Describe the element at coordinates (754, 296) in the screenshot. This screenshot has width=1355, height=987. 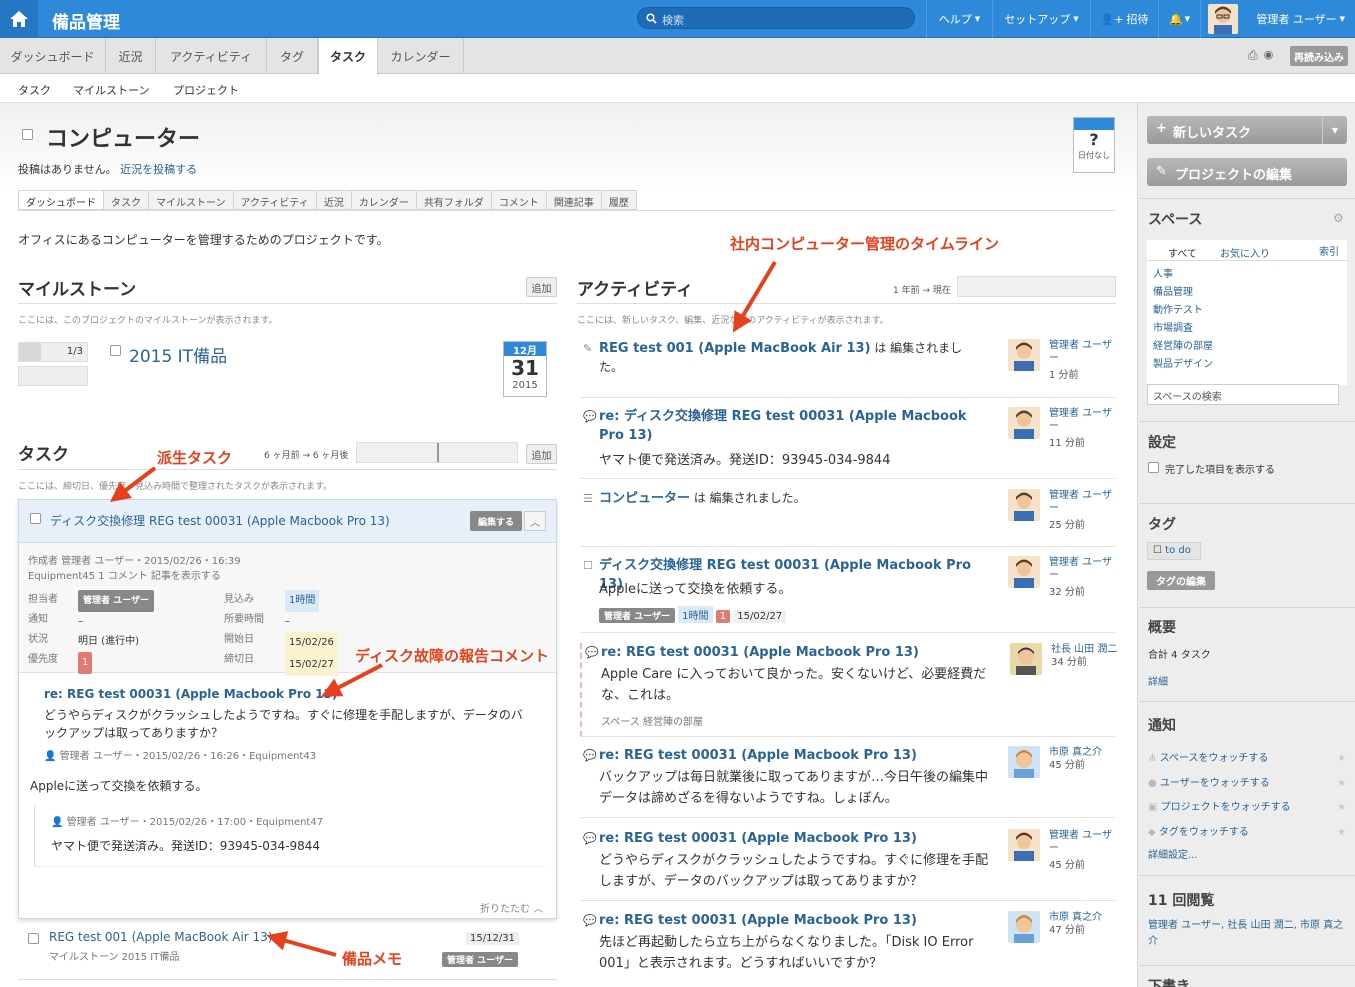
I see `arrow-timeline` at that location.